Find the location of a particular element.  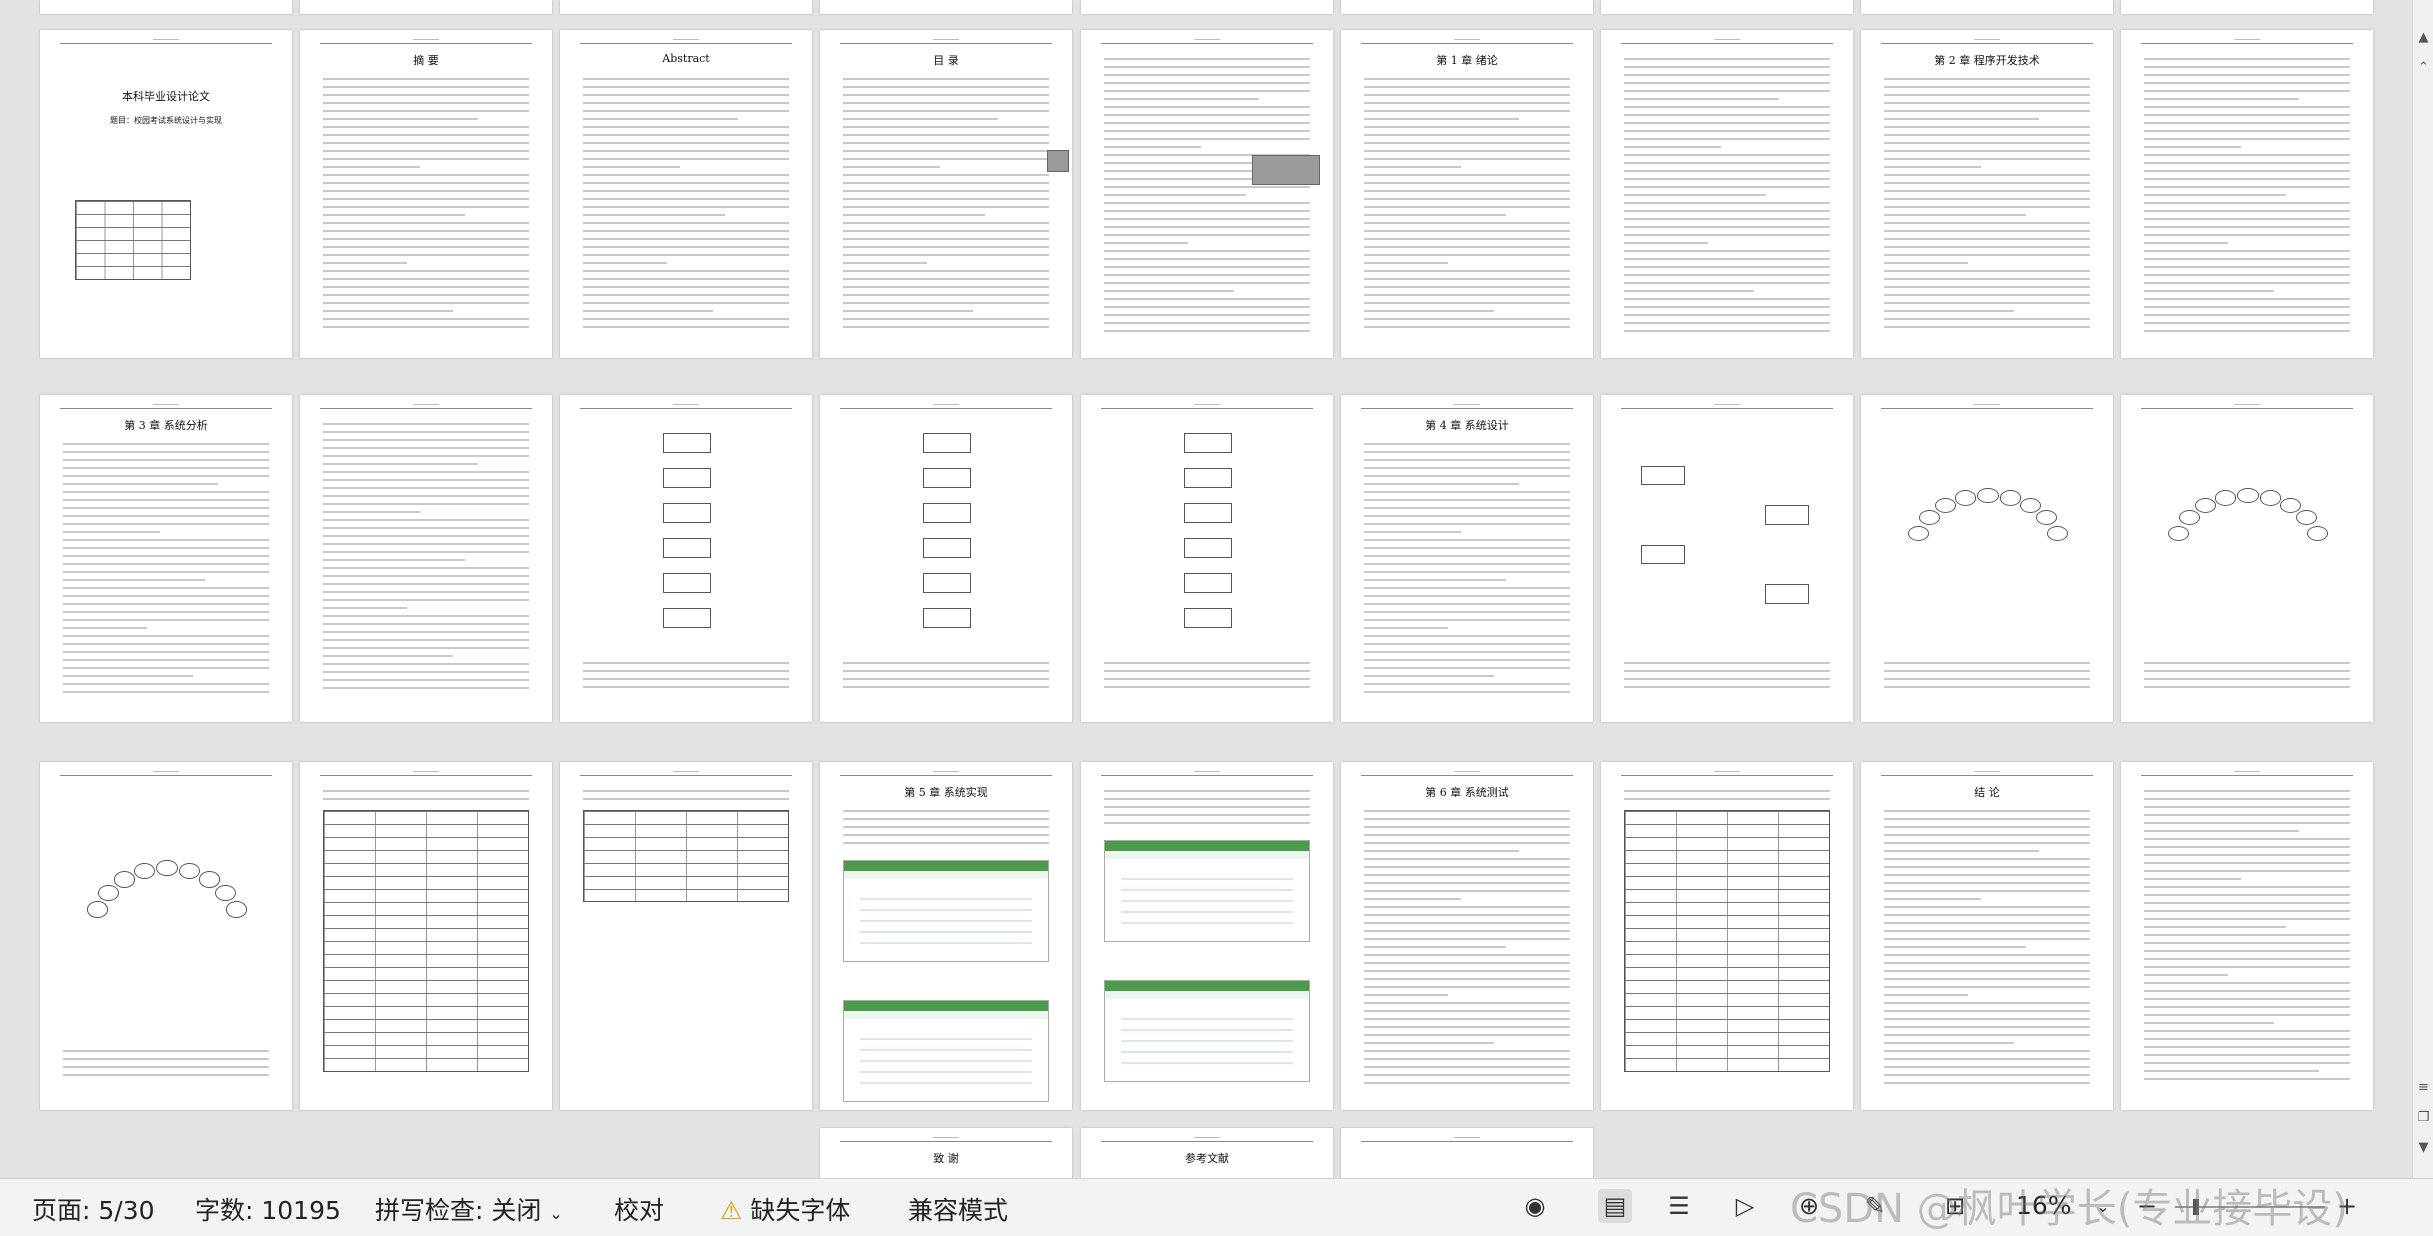

page-thumbnail: 摘 要 is located at coordinates (426, 194).